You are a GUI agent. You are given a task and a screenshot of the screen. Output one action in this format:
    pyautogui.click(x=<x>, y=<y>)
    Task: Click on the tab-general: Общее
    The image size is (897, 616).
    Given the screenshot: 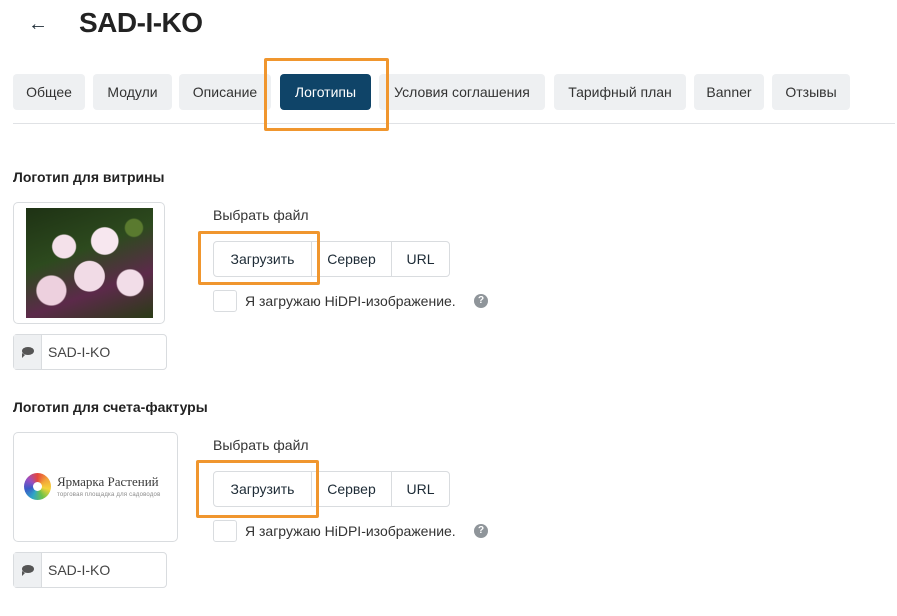 What is the action you would take?
    pyautogui.click(x=49, y=92)
    